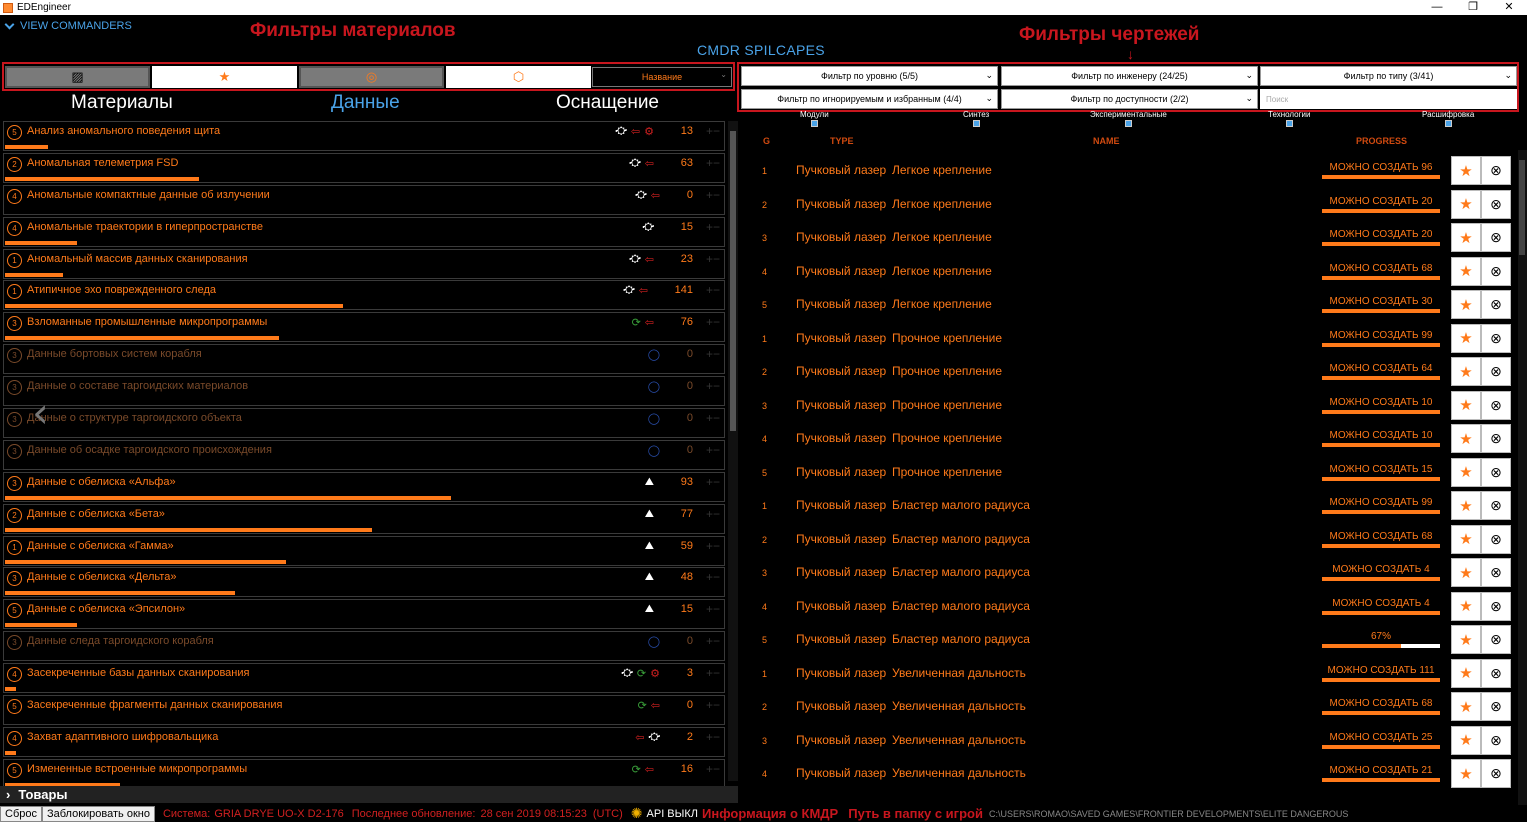 The image size is (1527, 822). I want to click on chevron-left-icon: ‹, so click(40, 412).